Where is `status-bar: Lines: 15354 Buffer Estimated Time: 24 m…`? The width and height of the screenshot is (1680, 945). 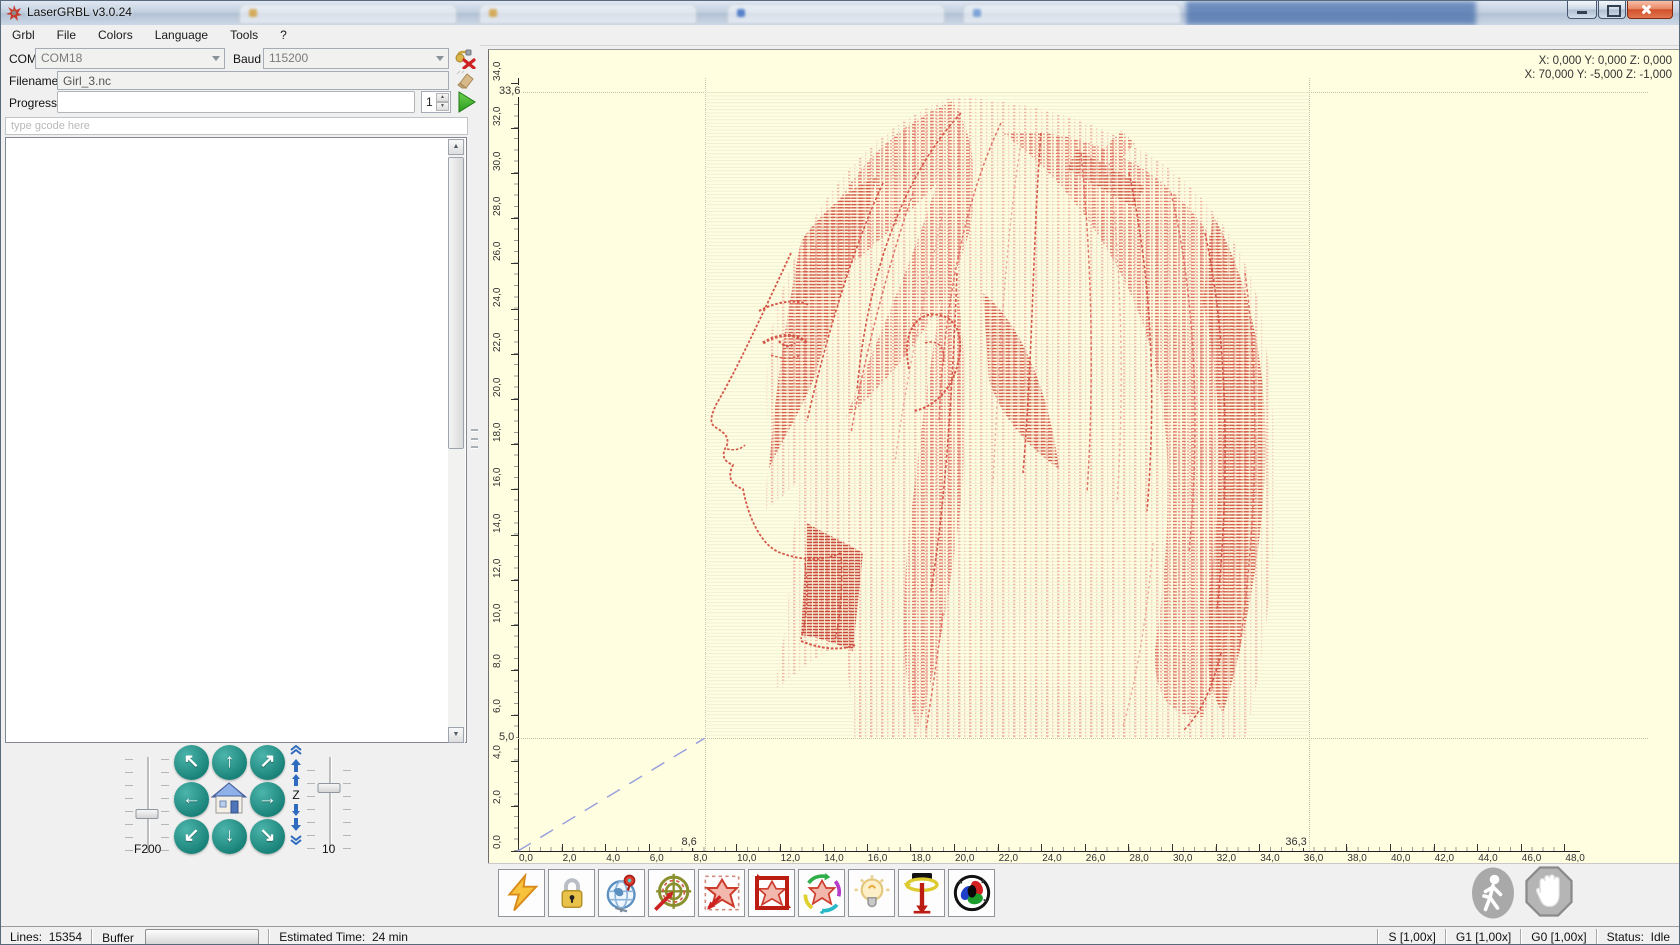
status-bar: Lines: 15354 Buffer Estimated Time: 24 m… is located at coordinates (840, 935).